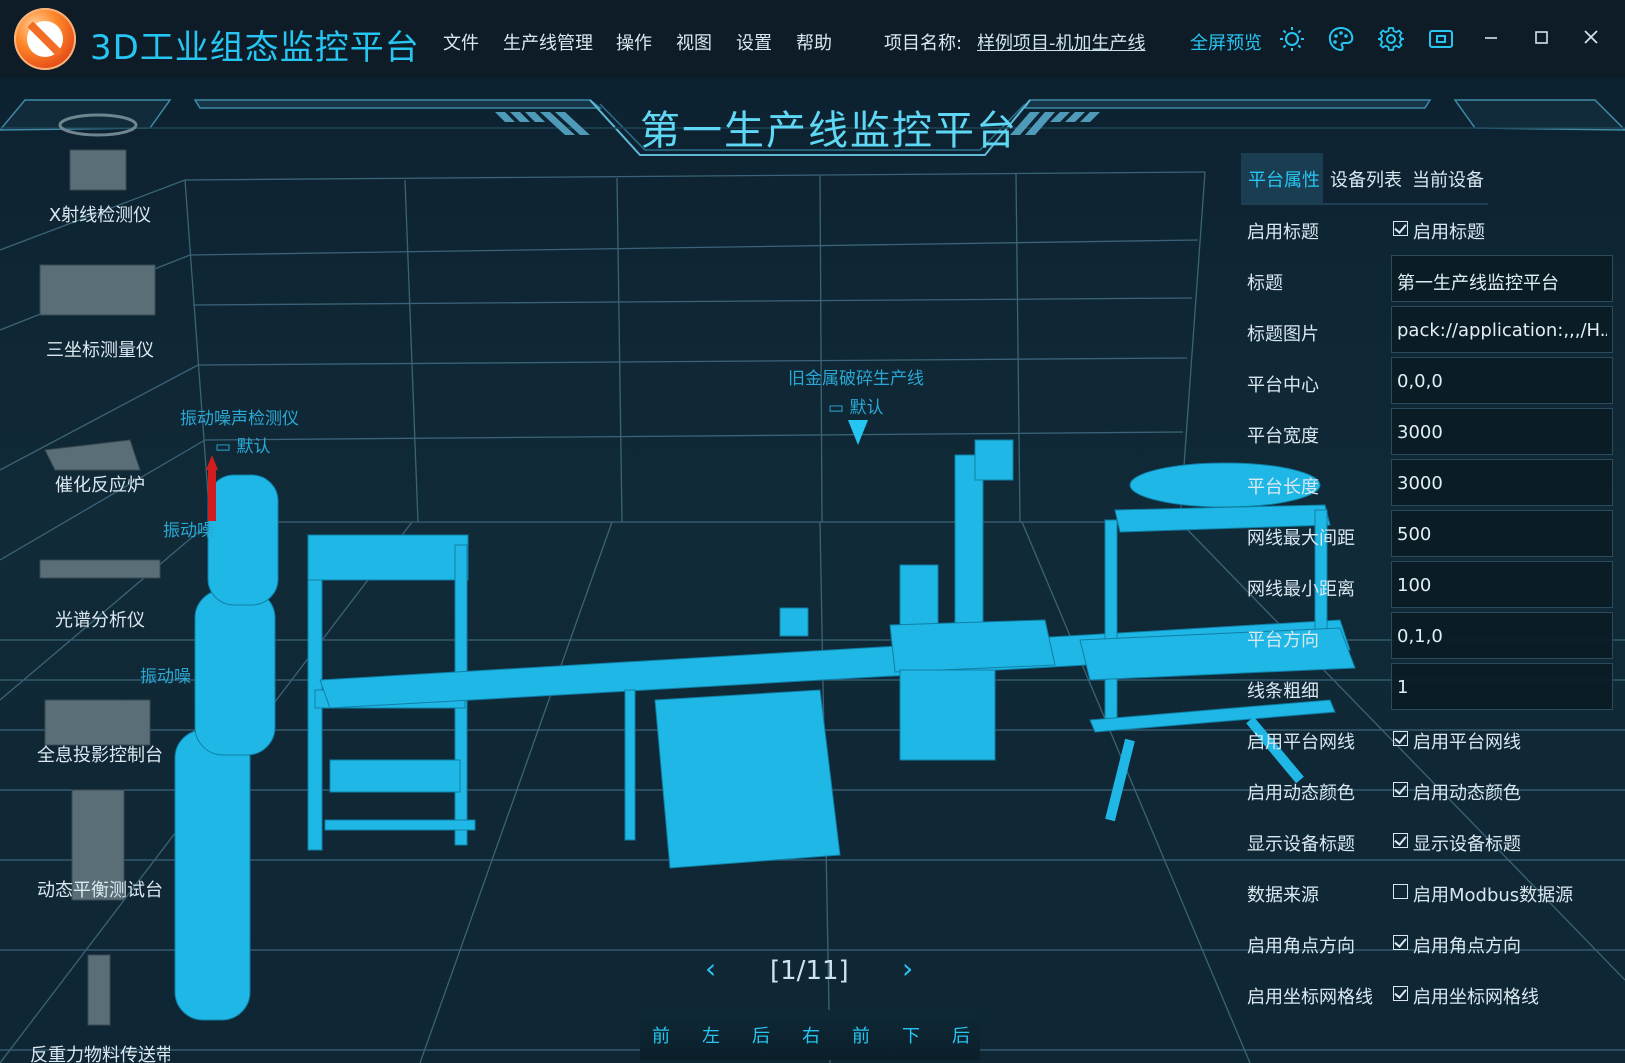 This screenshot has height=1063, width=1625. Describe the element at coordinates (239, 419) in the screenshot. I see `device-name-label: 振动噪声检测仪` at that location.